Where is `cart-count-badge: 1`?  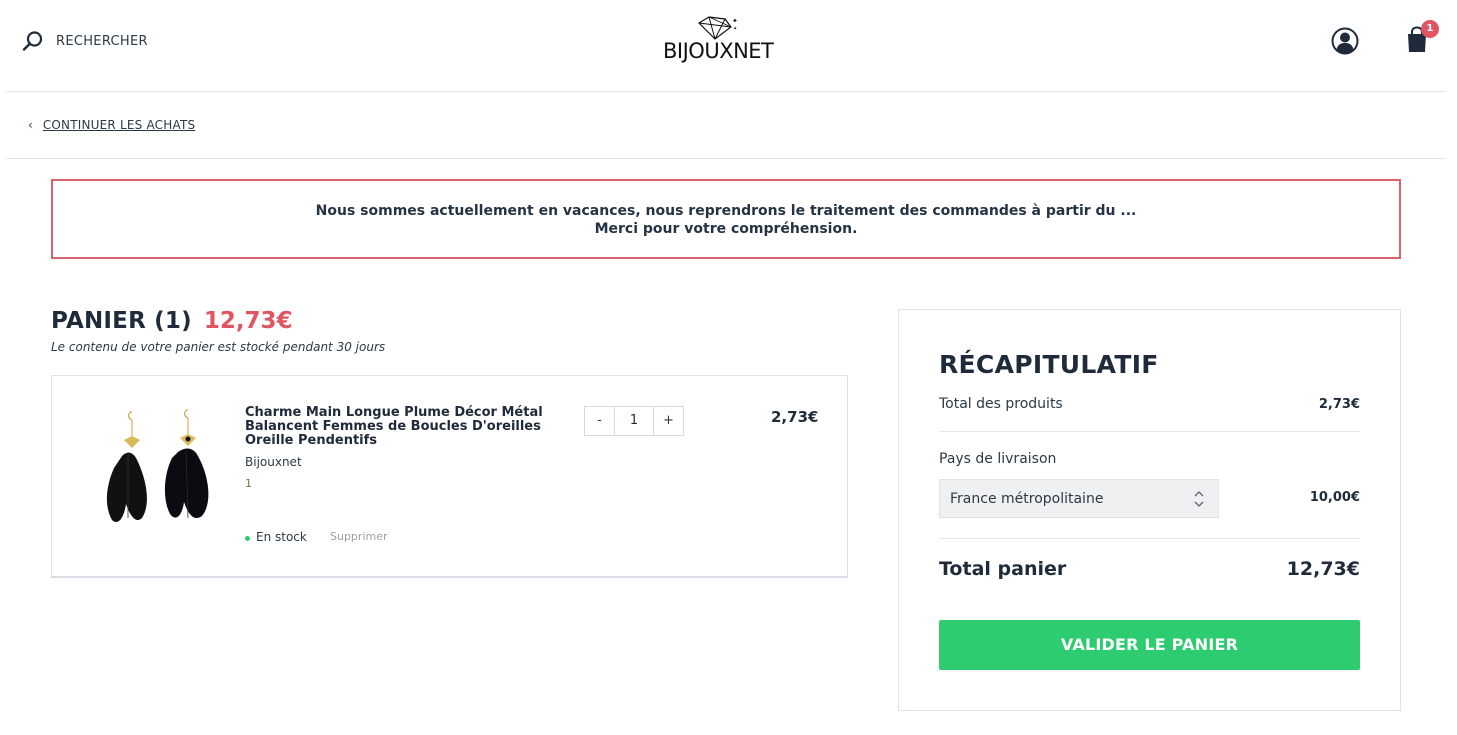 cart-count-badge: 1 is located at coordinates (1430, 29).